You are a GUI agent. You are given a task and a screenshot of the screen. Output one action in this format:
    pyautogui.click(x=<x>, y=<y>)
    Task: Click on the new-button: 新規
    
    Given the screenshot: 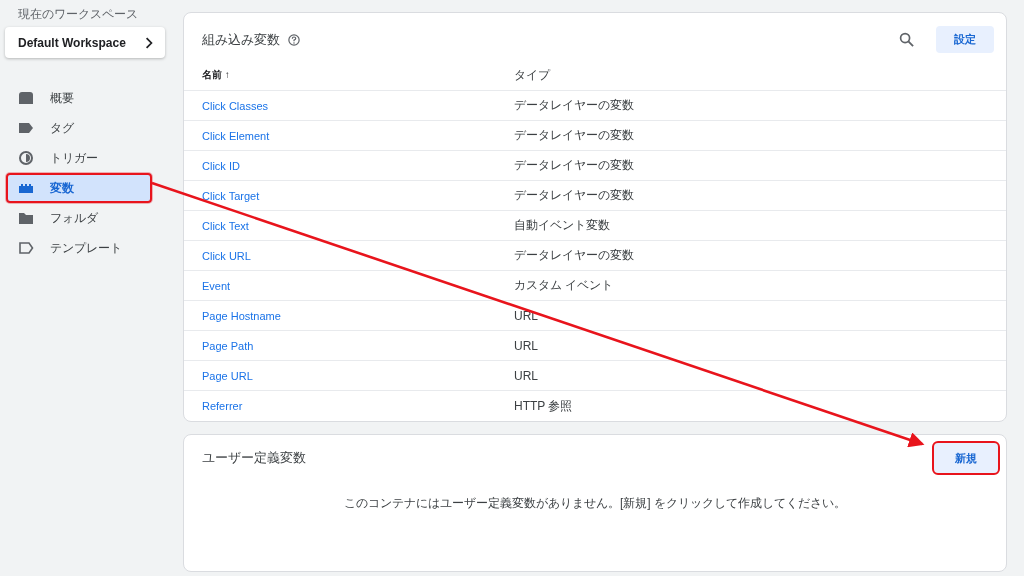 What is the action you would take?
    pyautogui.click(x=966, y=458)
    